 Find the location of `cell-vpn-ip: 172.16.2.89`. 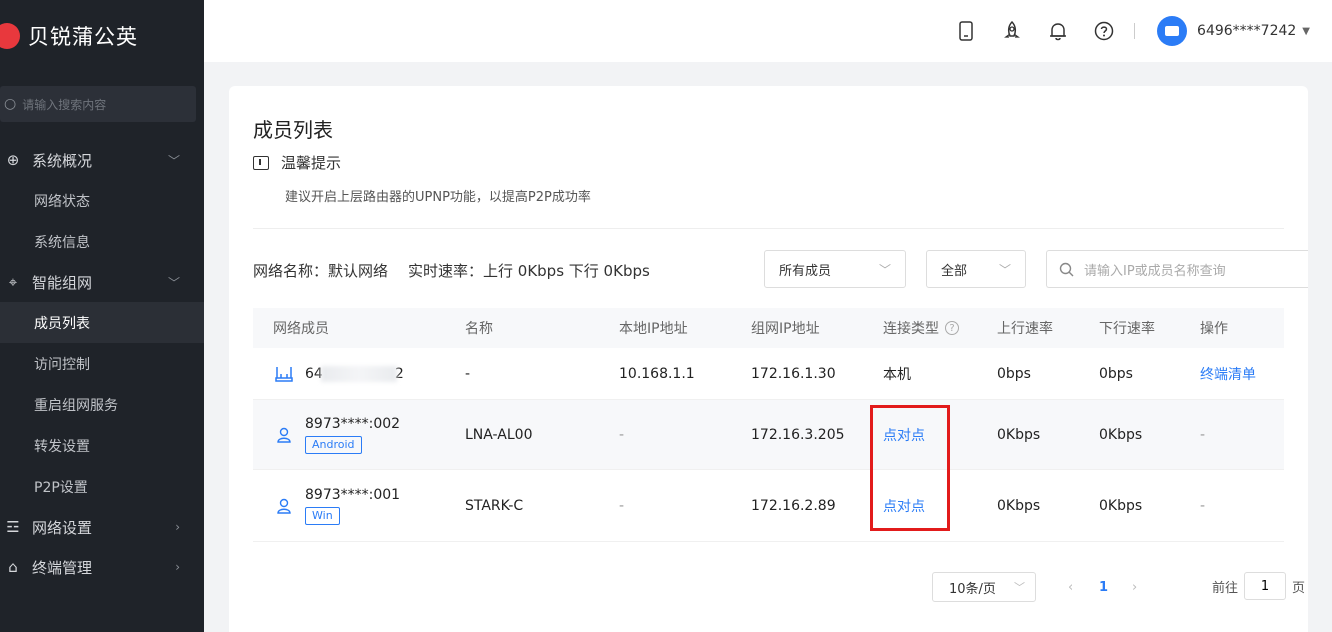

cell-vpn-ip: 172.16.2.89 is located at coordinates (793, 505).